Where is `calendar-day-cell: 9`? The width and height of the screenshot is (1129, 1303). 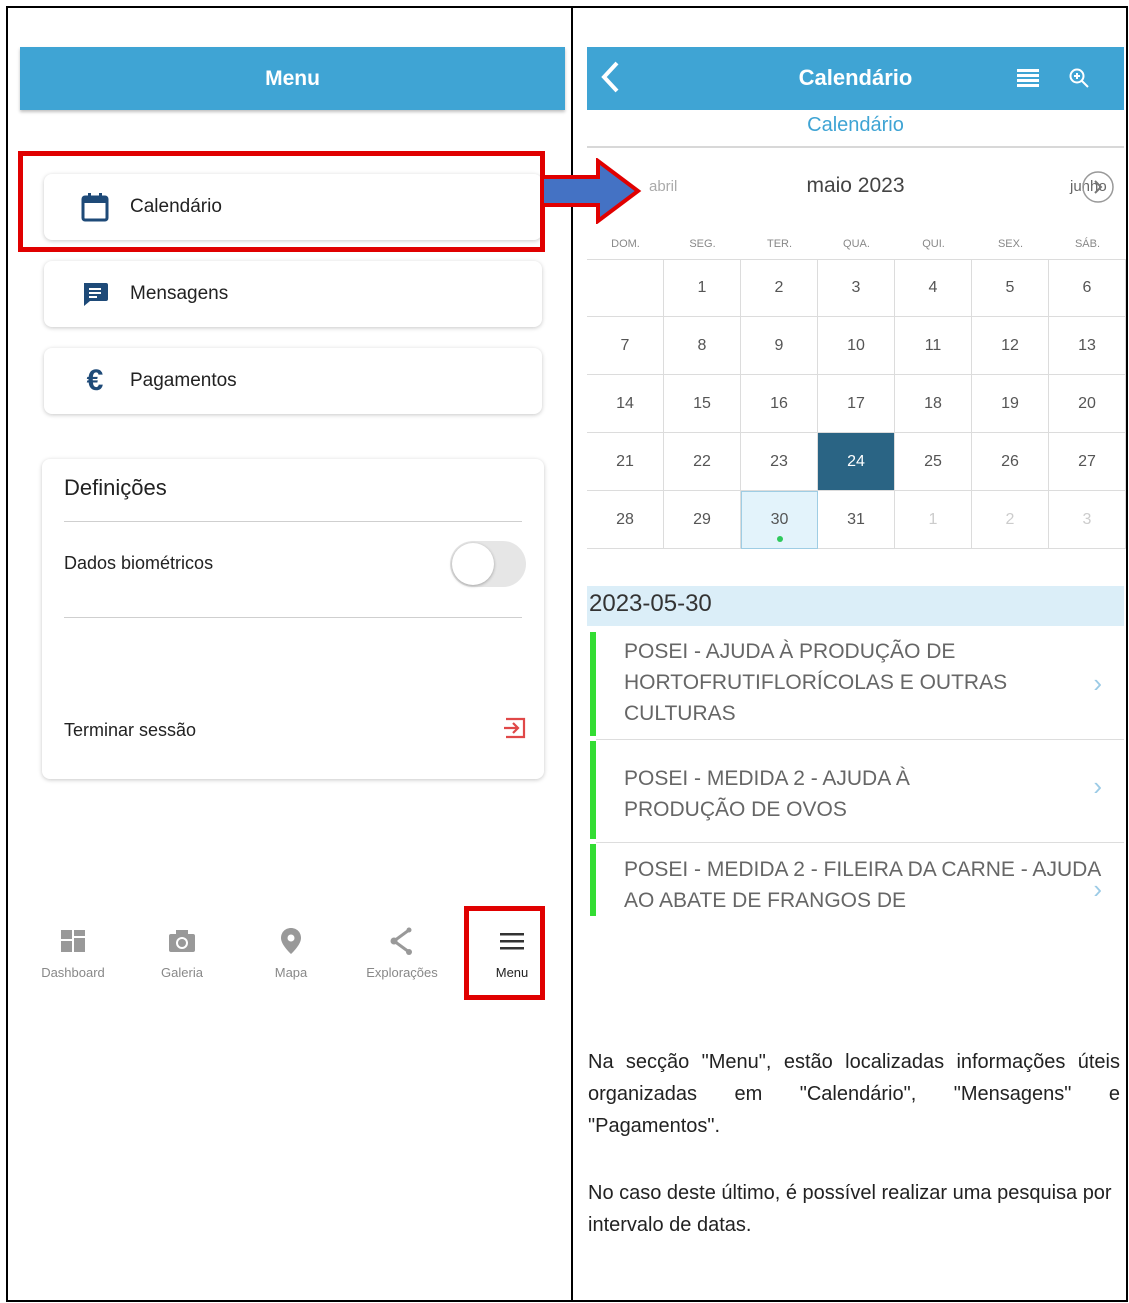 calendar-day-cell: 9 is located at coordinates (779, 346).